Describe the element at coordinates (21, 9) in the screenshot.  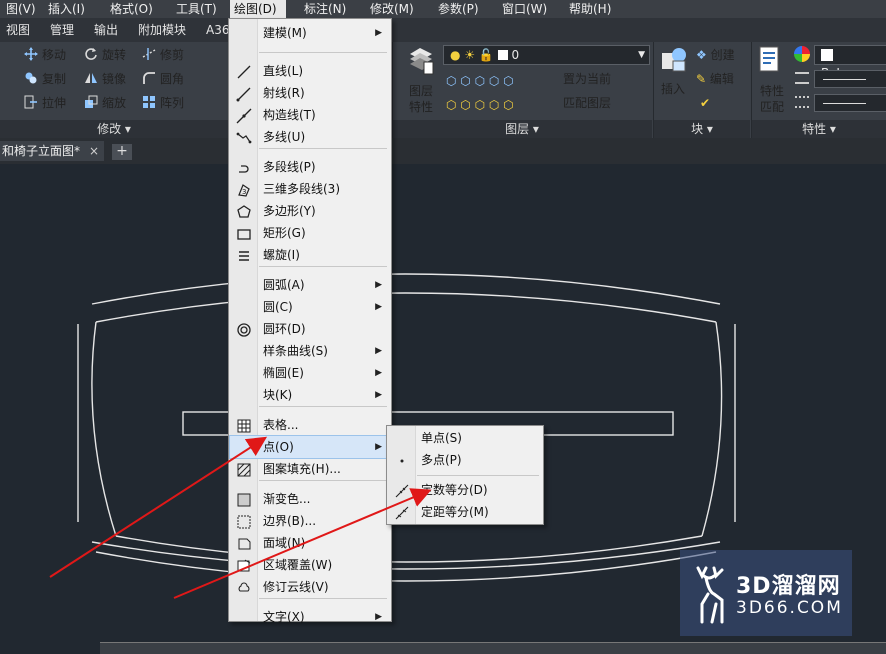
I see `menu-view: 图(V)` at that location.